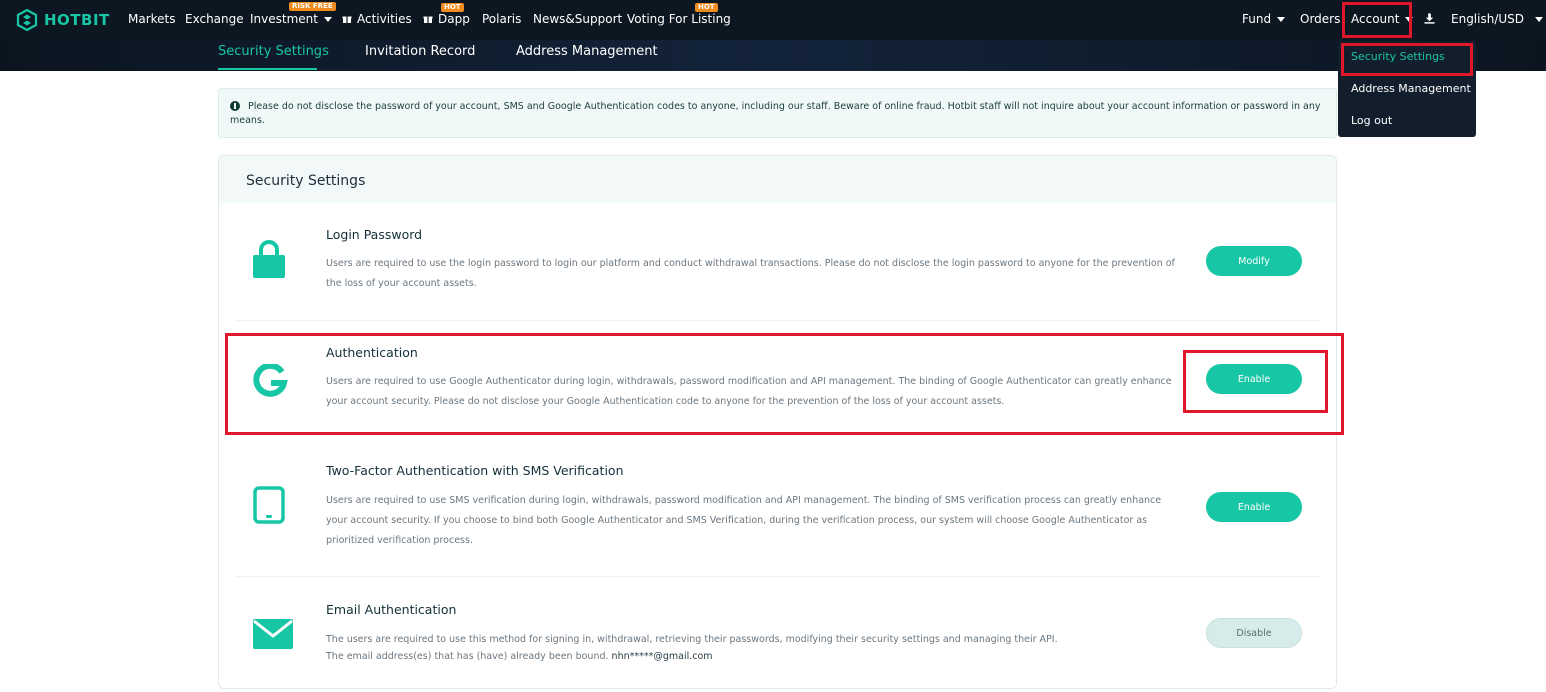 This screenshot has width=1546, height=692. Describe the element at coordinates (152, 19) in the screenshot. I see `nav-markets: Markets` at that location.